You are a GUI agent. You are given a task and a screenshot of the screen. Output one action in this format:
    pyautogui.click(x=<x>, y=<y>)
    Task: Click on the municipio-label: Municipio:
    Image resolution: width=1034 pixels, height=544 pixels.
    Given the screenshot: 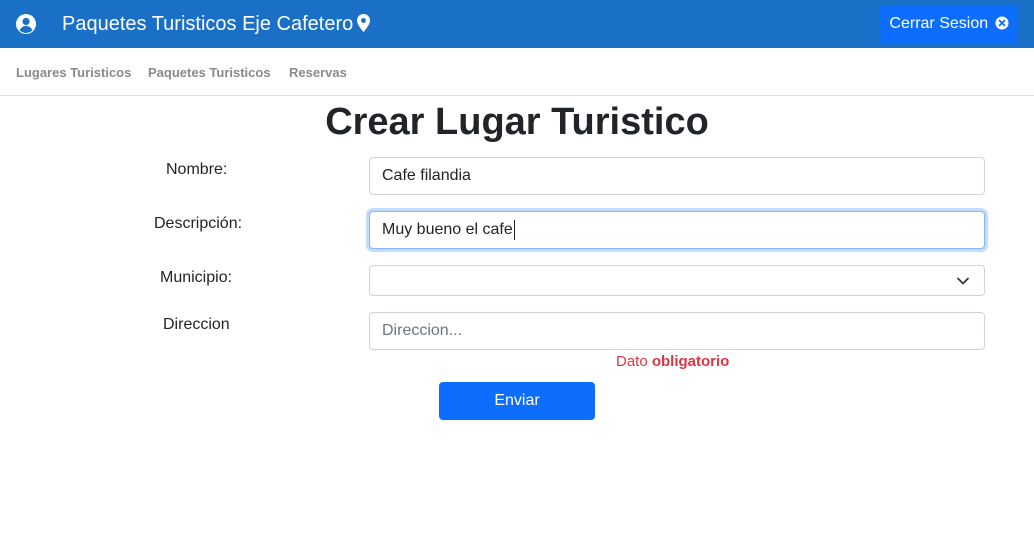 What is the action you would take?
    pyautogui.click(x=196, y=277)
    